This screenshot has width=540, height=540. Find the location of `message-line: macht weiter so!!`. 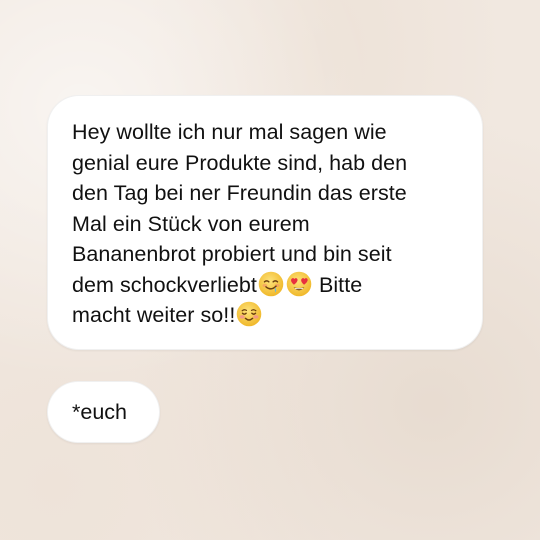

message-line: macht weiter so!! is located at coordinates (265, 315).